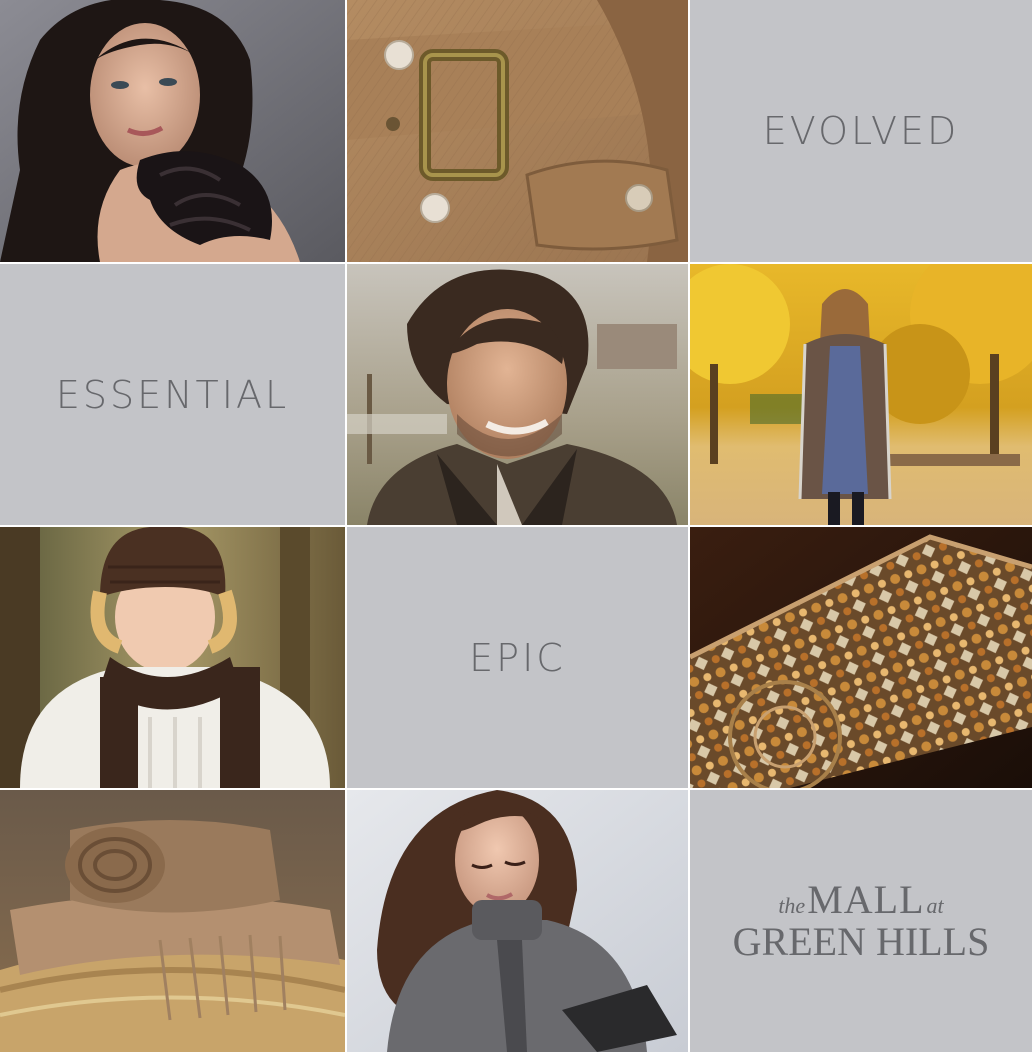  I want to click on mall-logo-tile: the MALL at GREEN HILLS, so click(861, 921).